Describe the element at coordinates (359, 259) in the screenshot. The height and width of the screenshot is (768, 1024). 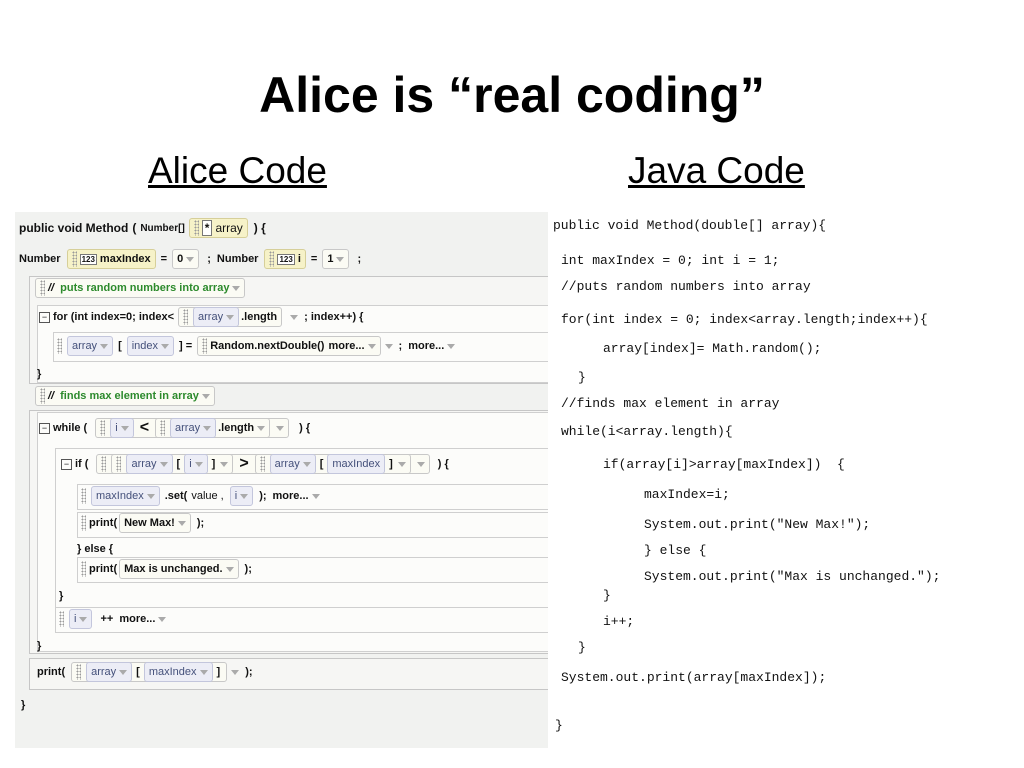
I see `decl-semi-2: ;` at that location.